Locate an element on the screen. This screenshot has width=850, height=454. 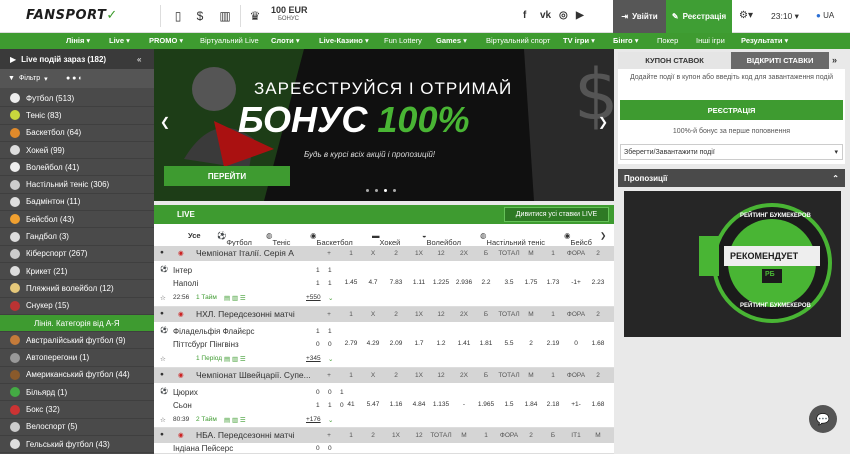
sidebar-sport-item: Бадмінтон (11) is located at coordinates (77, 203).